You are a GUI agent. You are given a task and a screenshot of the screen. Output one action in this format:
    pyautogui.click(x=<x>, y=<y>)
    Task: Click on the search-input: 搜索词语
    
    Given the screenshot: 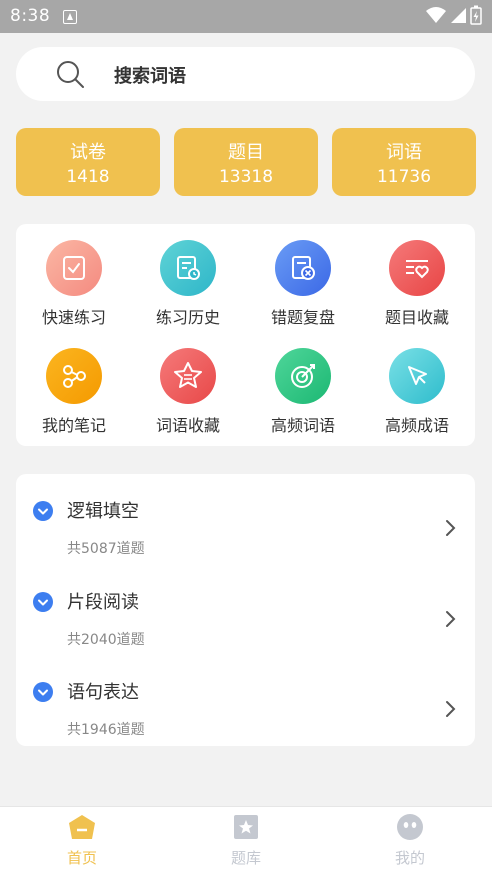 What is the action you would take?
    pyautogui.click(x=150, y=75)
    